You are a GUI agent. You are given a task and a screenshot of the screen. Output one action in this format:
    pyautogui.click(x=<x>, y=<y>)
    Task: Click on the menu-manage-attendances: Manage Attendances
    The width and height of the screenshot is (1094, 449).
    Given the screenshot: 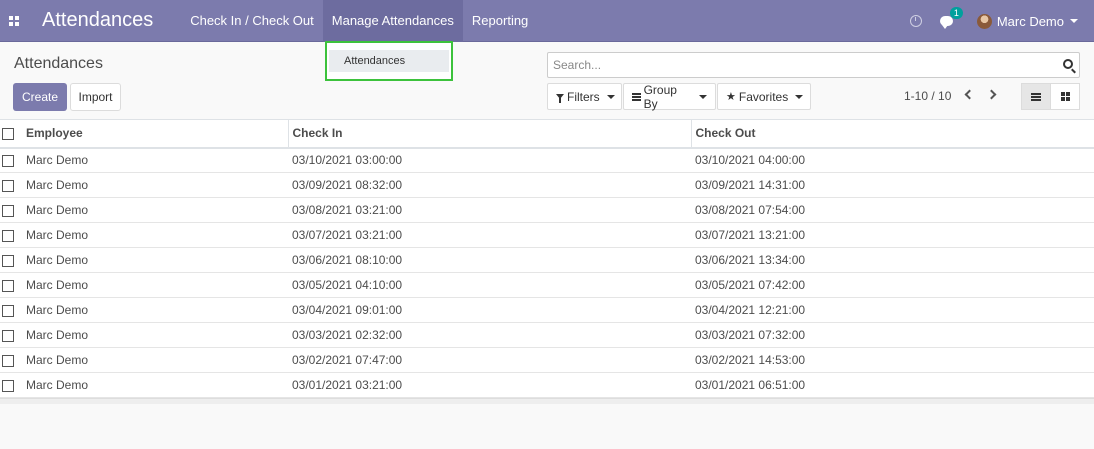 What is the action you would take?
    pyautogui.click(x=392, y=21)
    